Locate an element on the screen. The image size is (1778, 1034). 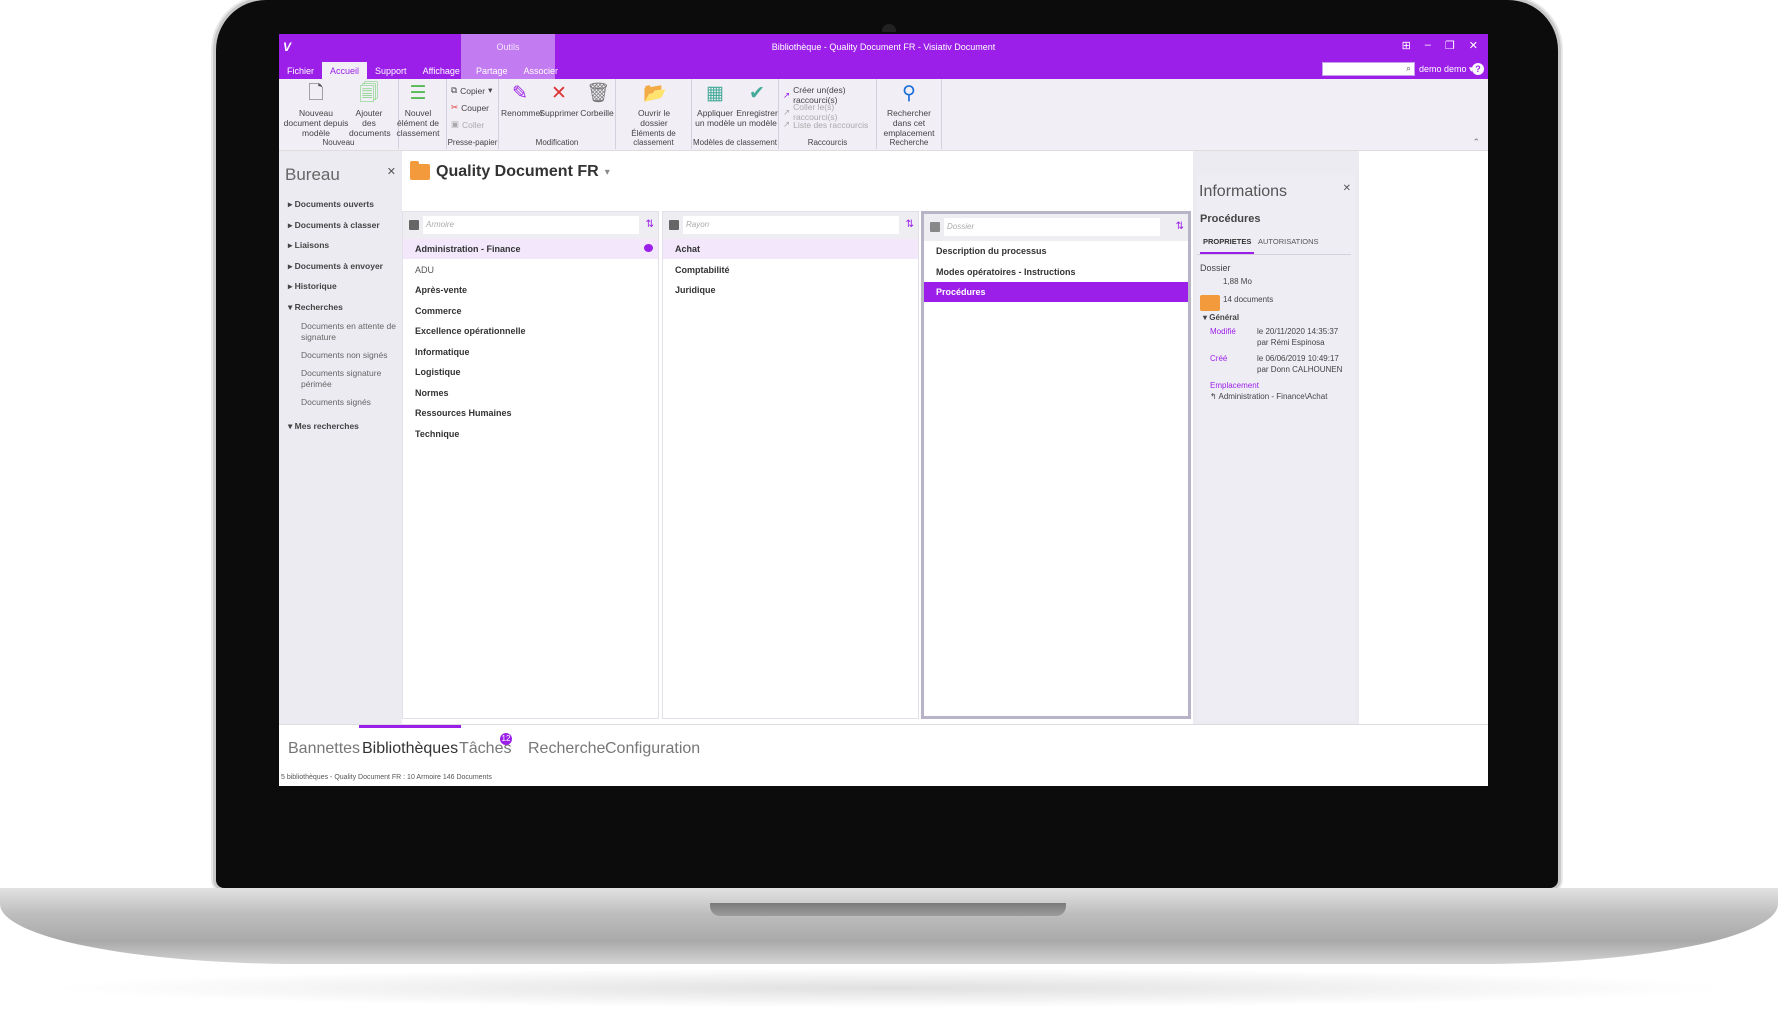
tab-affichage: Affichage is located at coordinates (441, 70).